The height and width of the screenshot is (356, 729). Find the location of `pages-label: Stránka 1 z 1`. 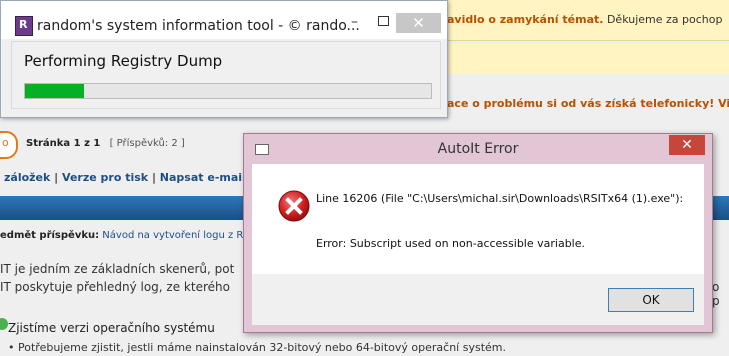

pages-label: Stránka 1 z 1 is located at coordinates (63, 143).